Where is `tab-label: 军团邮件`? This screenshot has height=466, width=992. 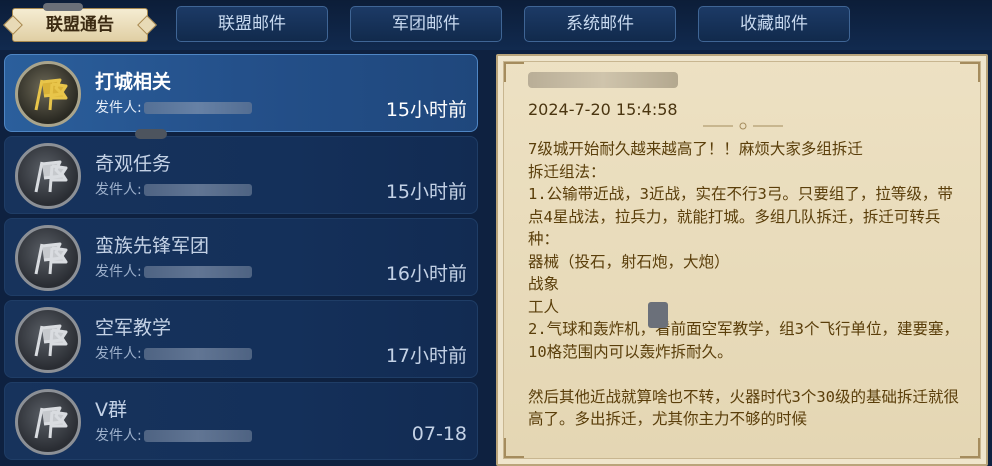 tab-label: 军团邮件 is located at coordinates (426, 24).